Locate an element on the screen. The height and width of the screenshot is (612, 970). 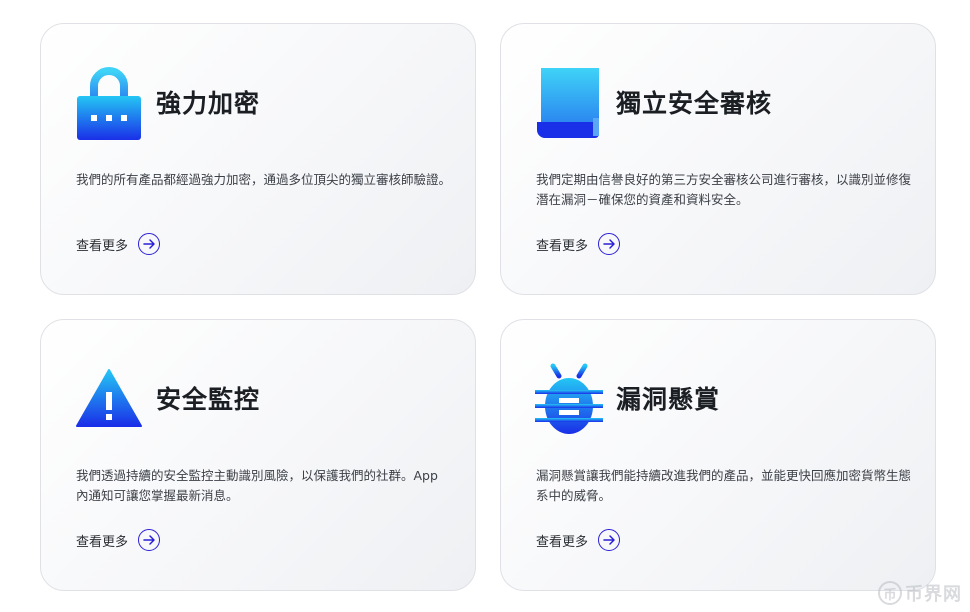
card-title: 強力加密 is located at coordinates (208, 103).